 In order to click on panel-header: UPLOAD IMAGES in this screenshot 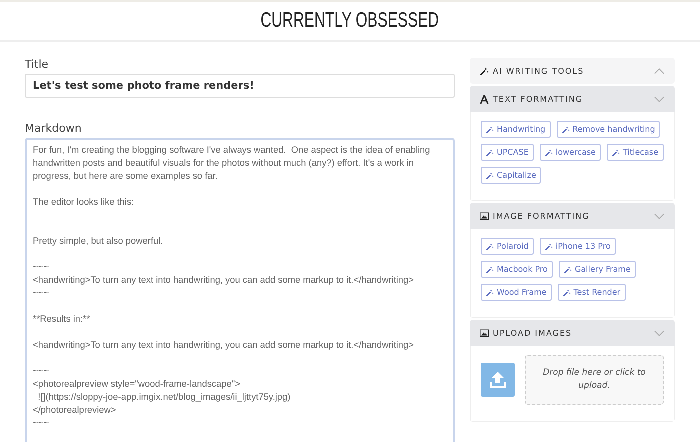, I will do `click(572, 333)`.